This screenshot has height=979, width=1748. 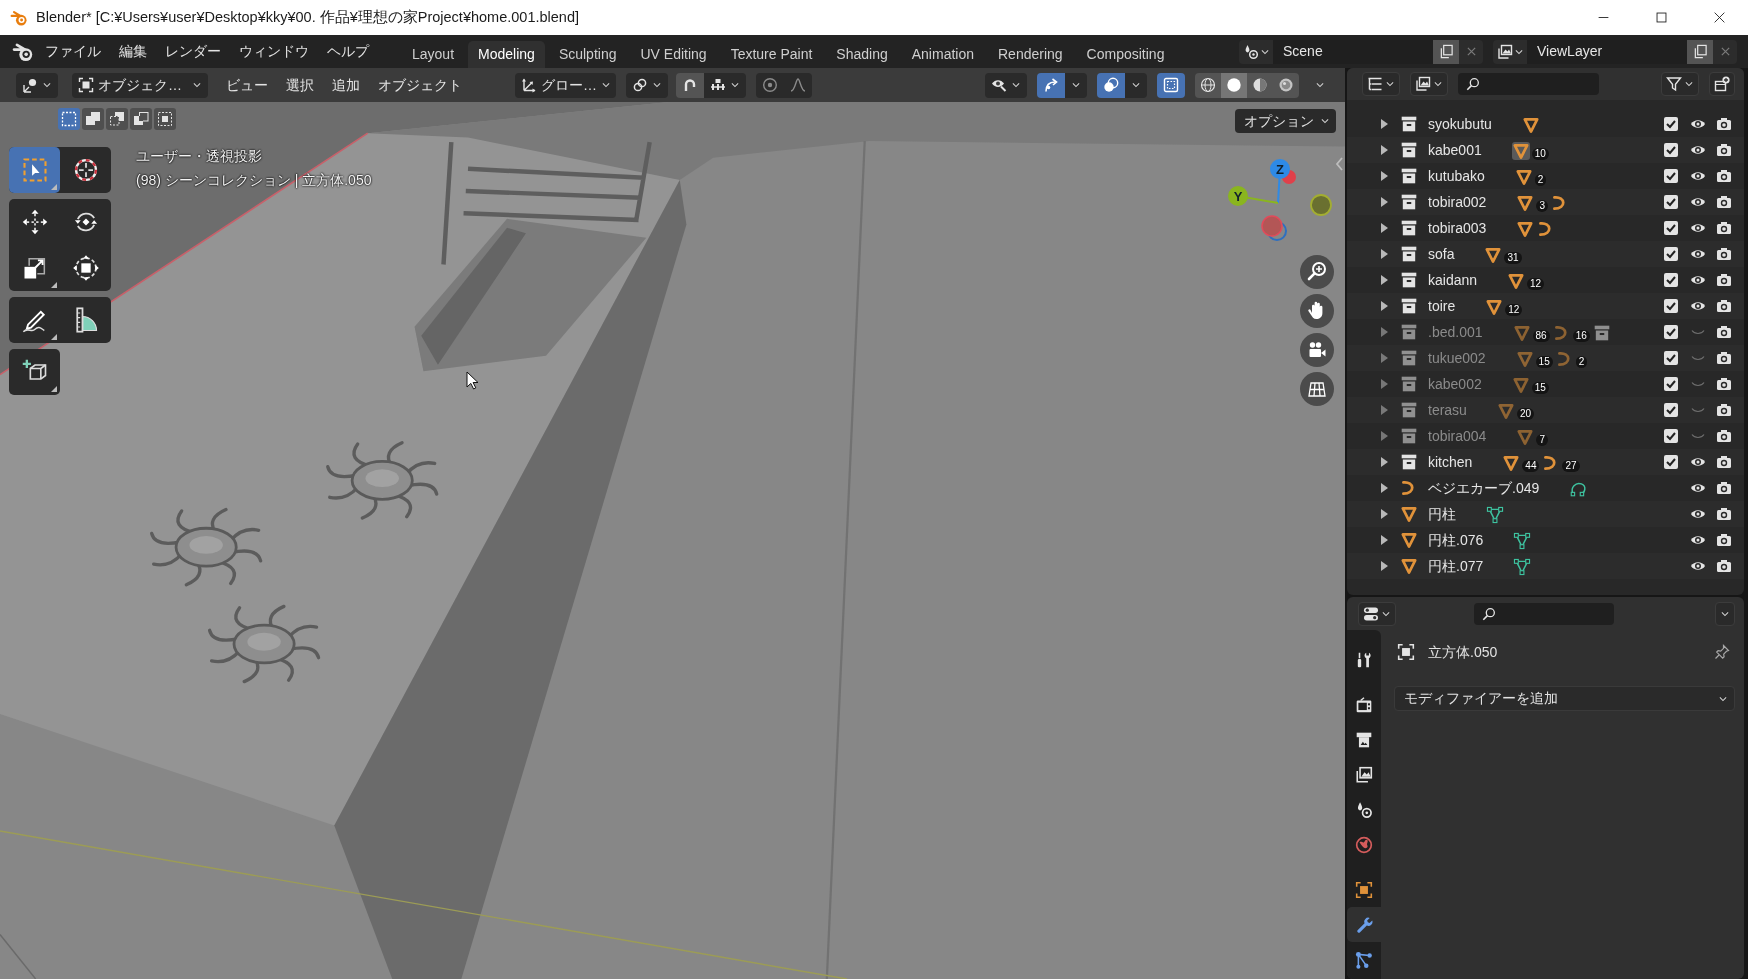 What do you see at coordinates (690, 85) in the screenshot?
I see `snap-toggle` at bounding box center [690, 85].